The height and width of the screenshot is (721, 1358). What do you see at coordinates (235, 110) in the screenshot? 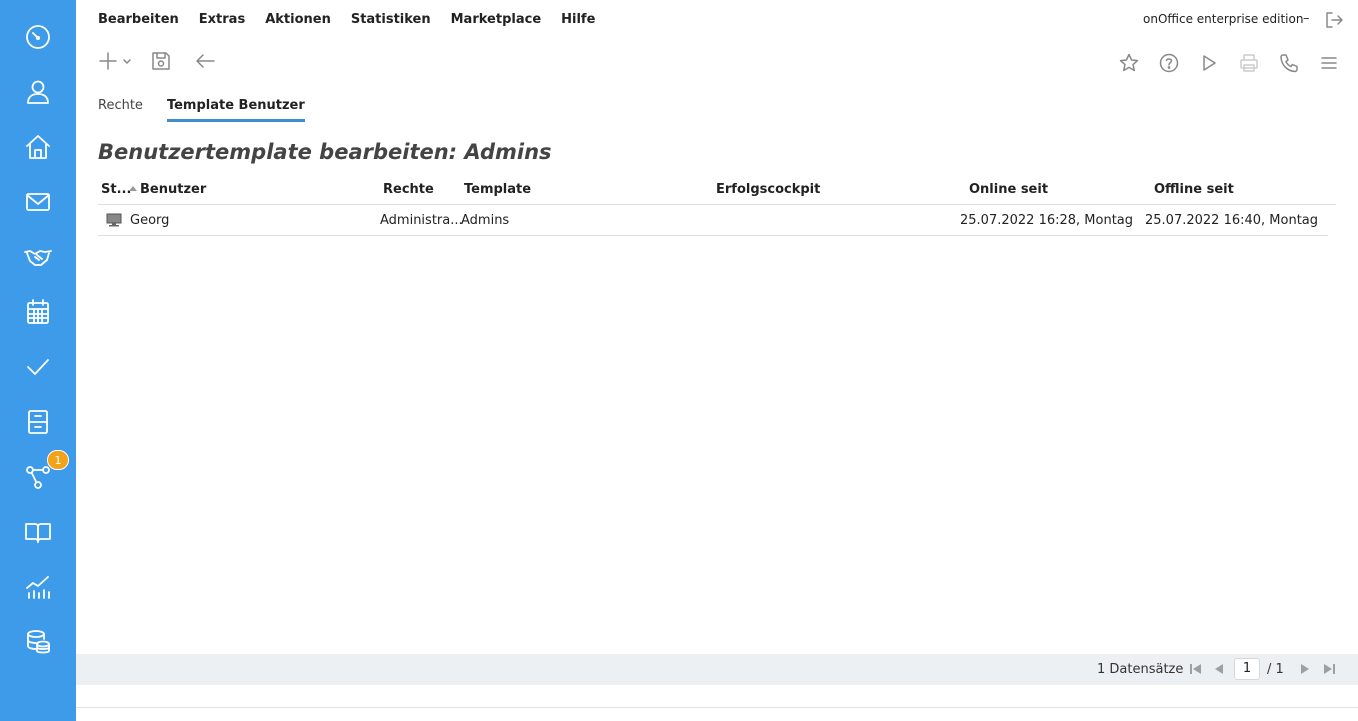
I see `tab-template-benutzer: Template Benutzer` at bounding box center [235, 110].